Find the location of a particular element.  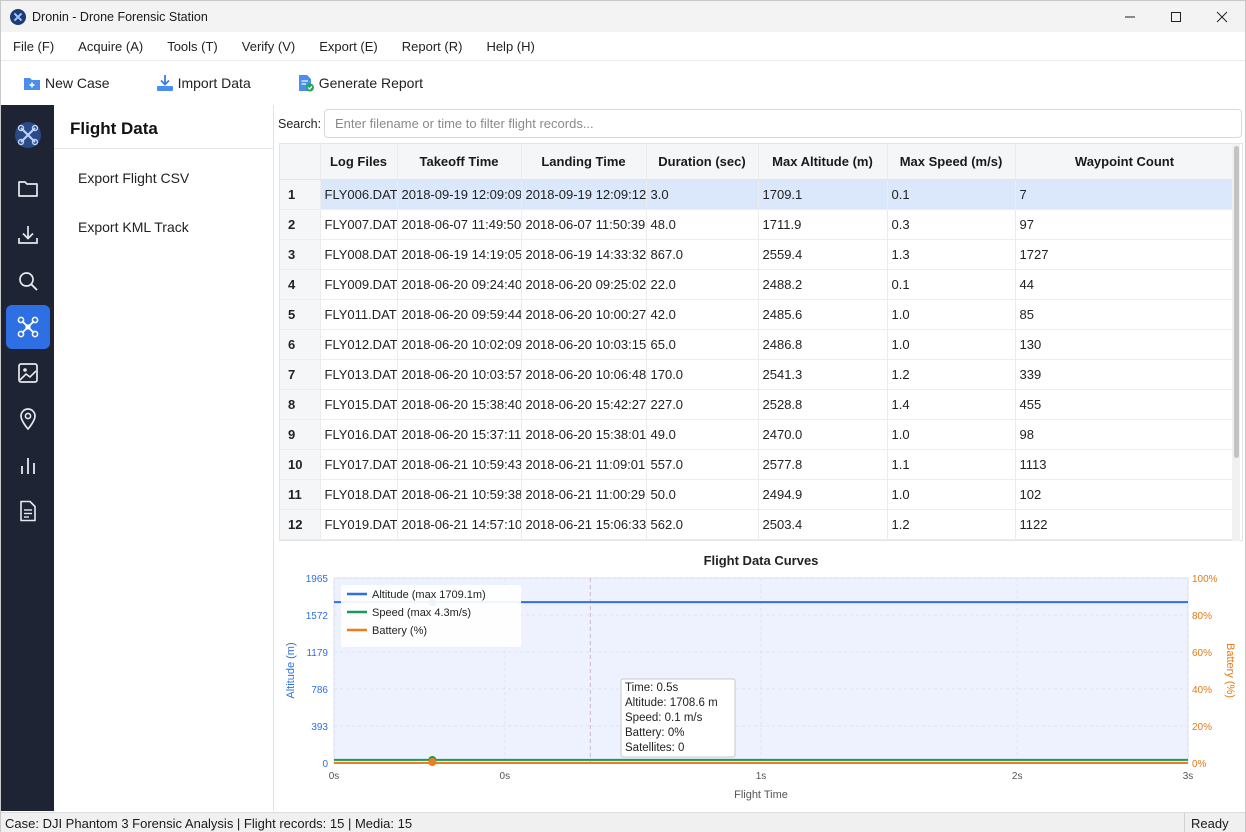

cell-row-number: 2 is located at coordinates (300, 224).